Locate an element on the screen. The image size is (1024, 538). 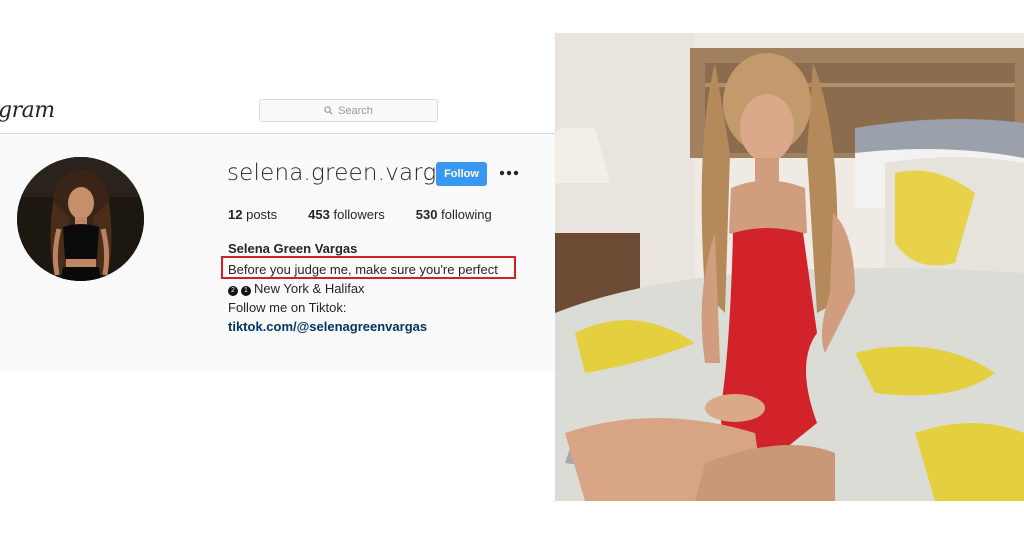
posts-count: 12 is located at coordinates (235, 214).